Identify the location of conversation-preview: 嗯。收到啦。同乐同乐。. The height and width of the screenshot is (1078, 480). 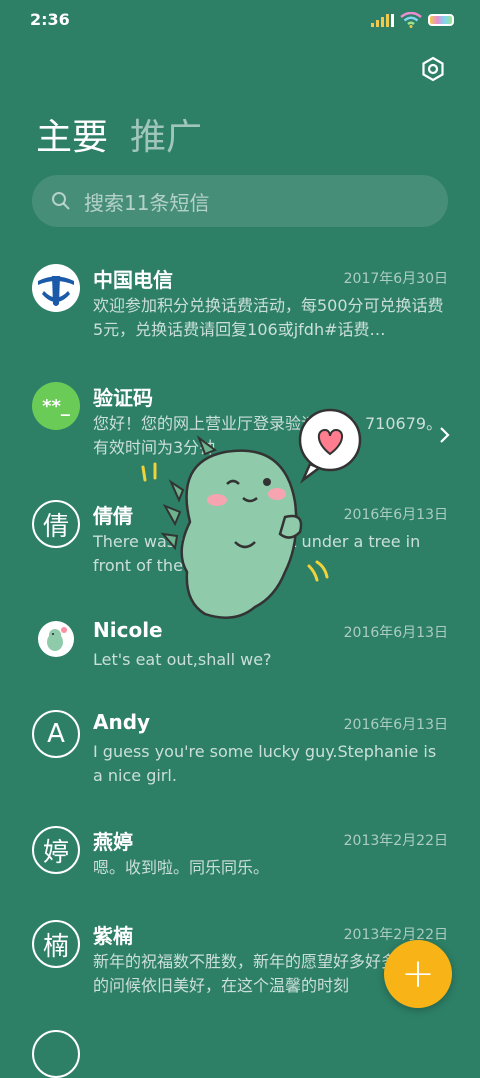
(181, 867).